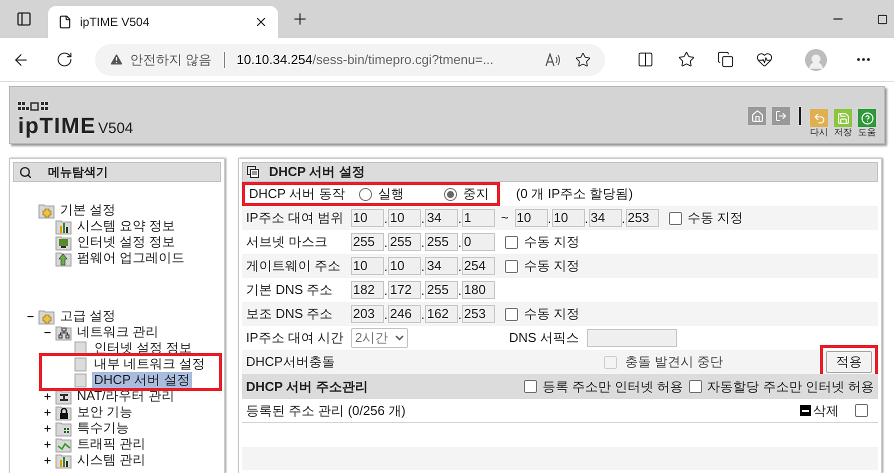 This screenshot has height=473, width=894. I want to click on logout-icon, so click(781, 116).